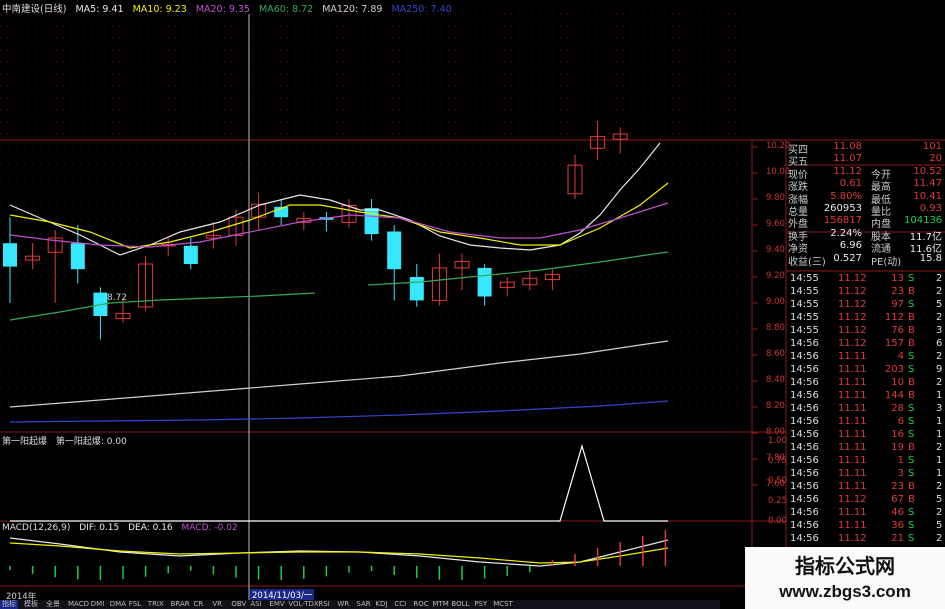 Image resolution: width=945 pixels, height=609 pixels. Describe the element at coordinates (31, 604) in the screenshot. I see `tab-模板: 模板` at that location.